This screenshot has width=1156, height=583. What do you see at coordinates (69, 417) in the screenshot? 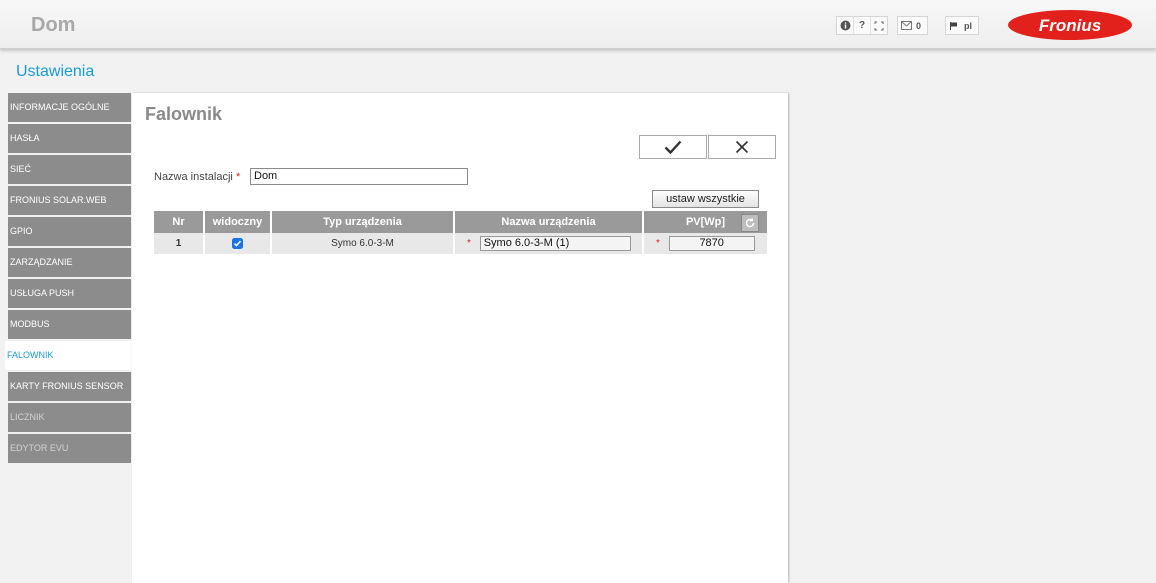
I see `sidebar-item-meter: LICZNIK` at bounding box center [69, 417].